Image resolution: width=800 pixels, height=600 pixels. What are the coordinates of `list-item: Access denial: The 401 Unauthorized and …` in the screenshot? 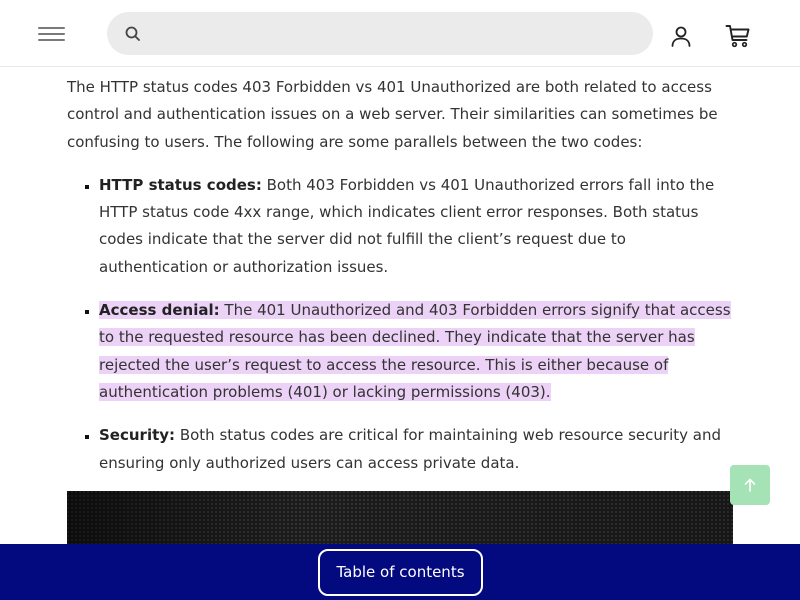 It's located at (417, 351).